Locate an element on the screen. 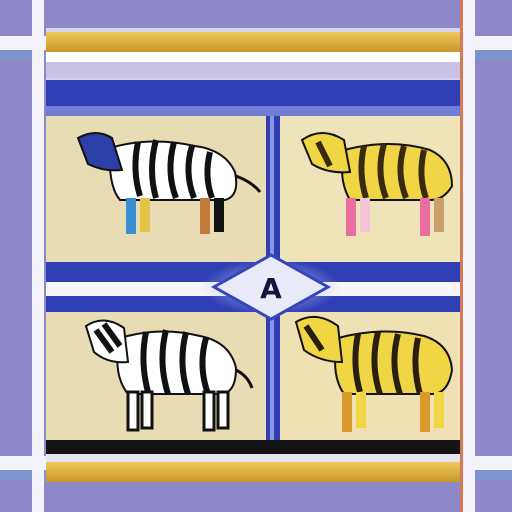 This screenshot has width=512, height=512. gold-band-top is located at coordinates (253, 42).